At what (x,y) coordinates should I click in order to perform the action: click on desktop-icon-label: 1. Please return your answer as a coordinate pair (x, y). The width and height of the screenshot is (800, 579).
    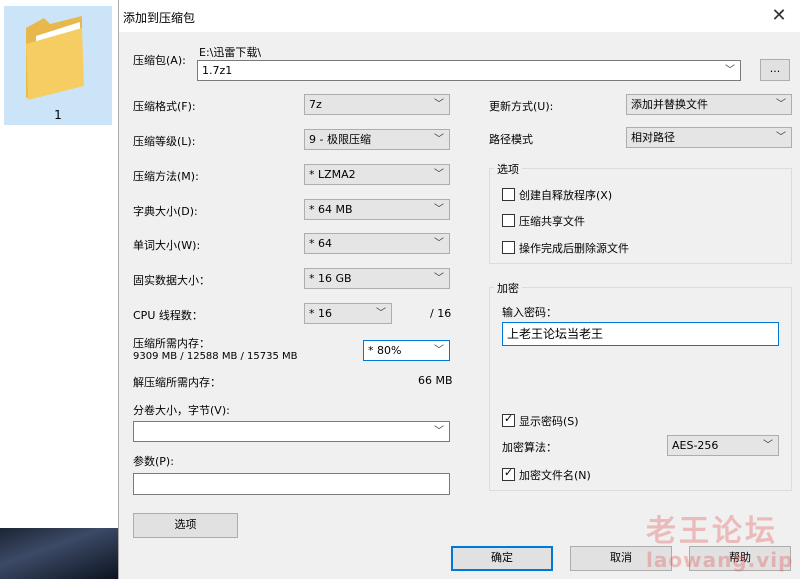
    Looking at the image, I should click on (58, 115).